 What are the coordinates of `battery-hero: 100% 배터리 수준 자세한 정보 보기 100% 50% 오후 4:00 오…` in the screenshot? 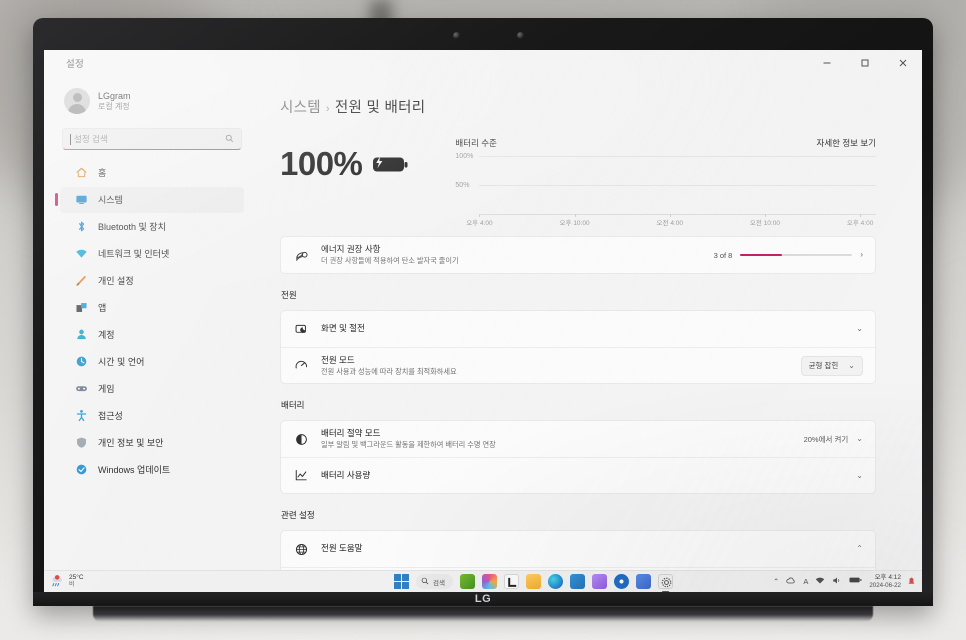 It's located at (578, 181).